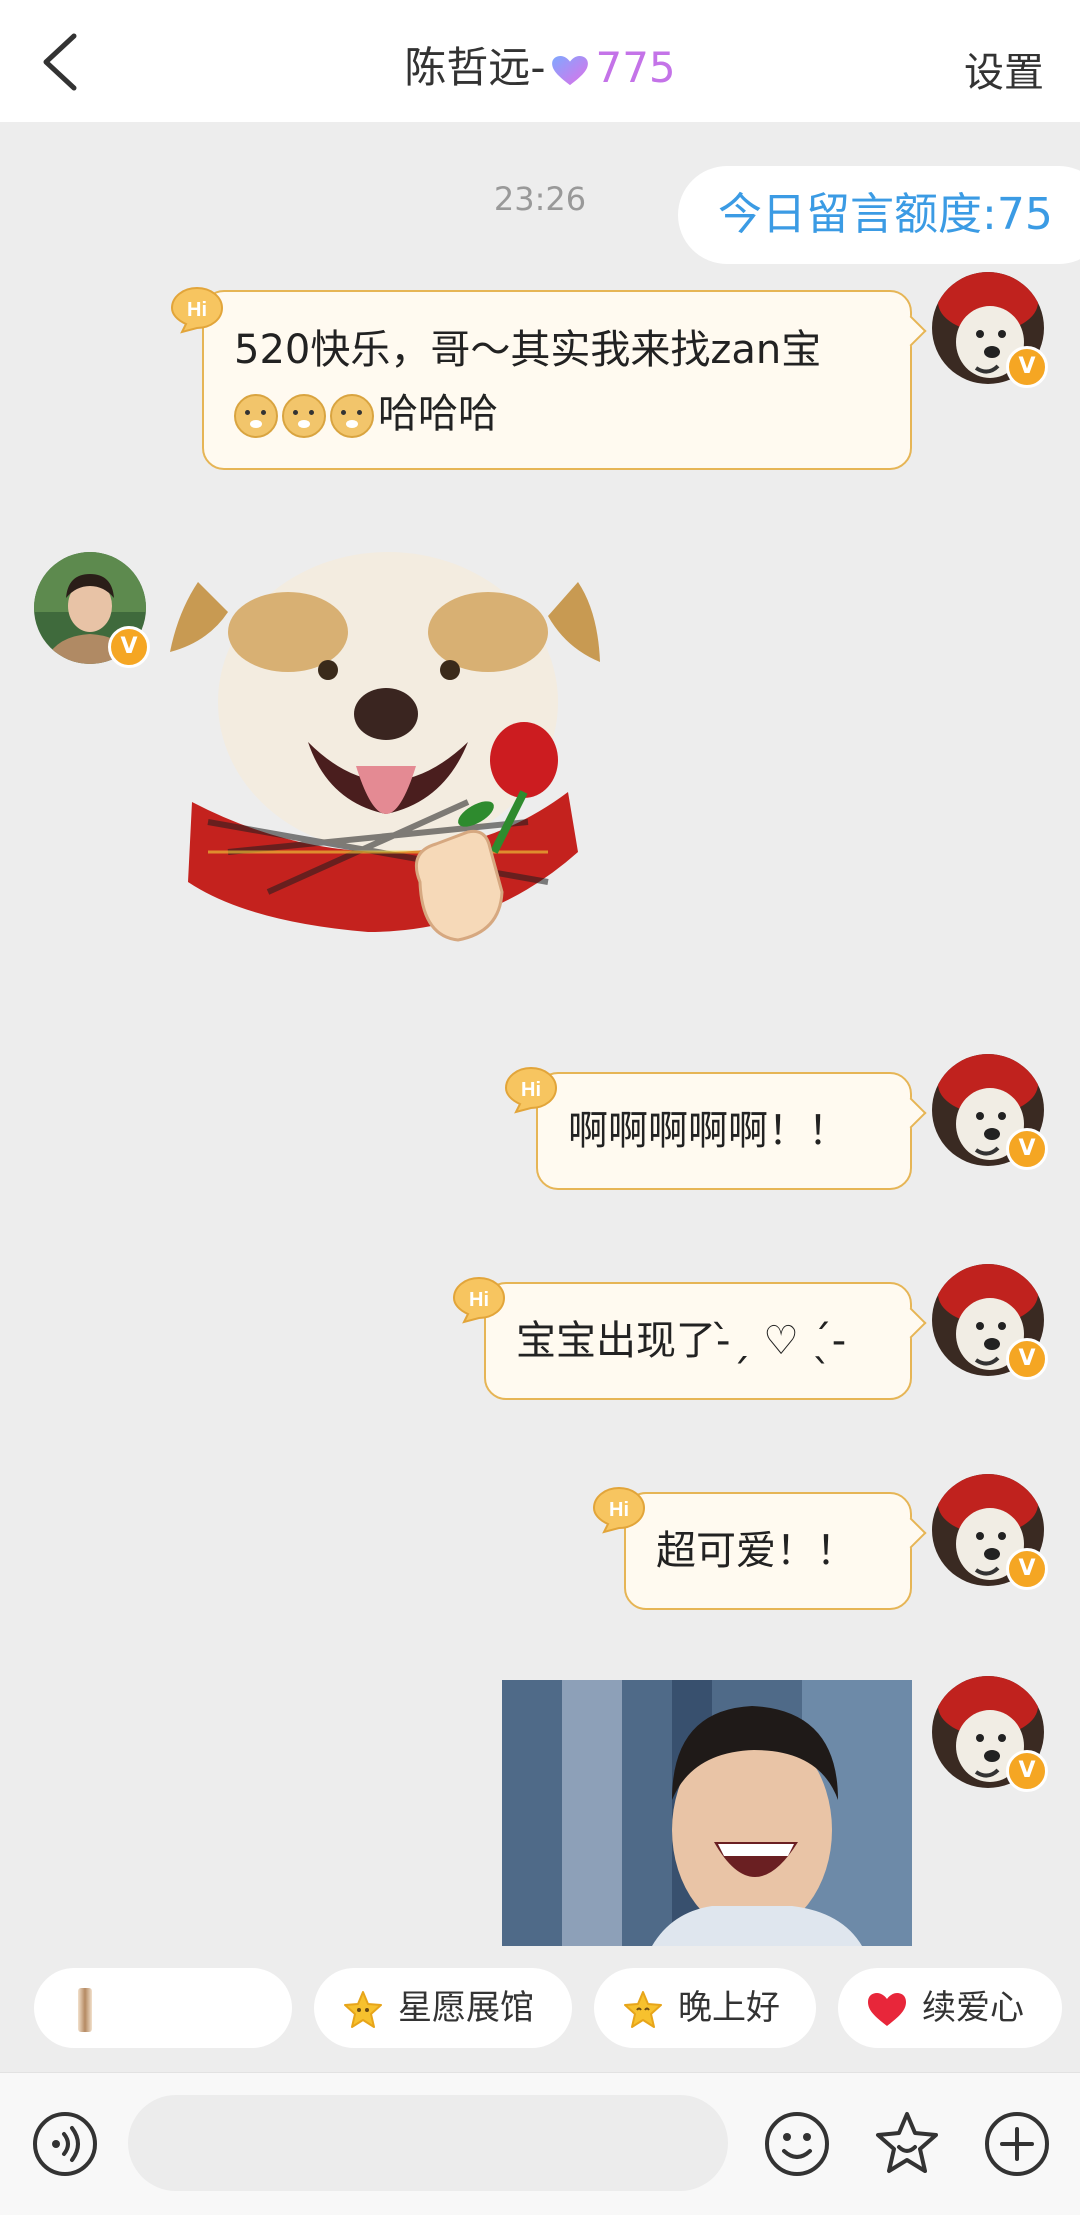  Describe the element at coordinates (635, 67) in the screenshot. I see `intimacy-score: 775` at that location.